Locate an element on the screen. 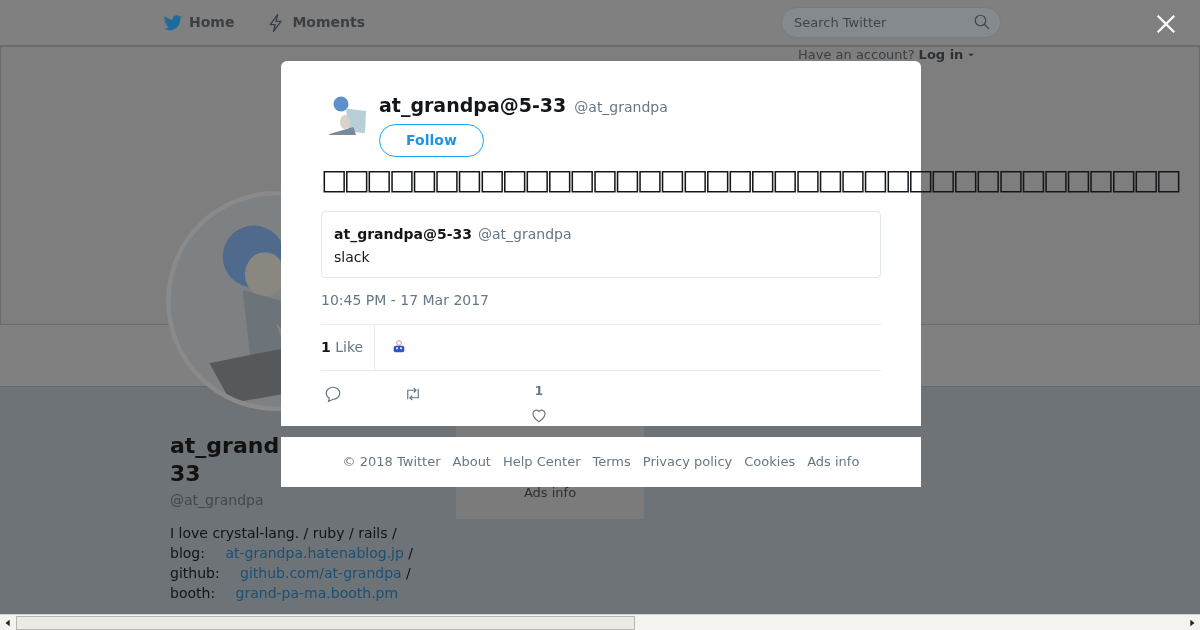 The height and width of the screenshot is (630, 1200). tweet-text: □□□□□□□□□□□□□□□□□□□□□□□□□□□□□□□□□□□□□□ is located at coordinates (750, 179).